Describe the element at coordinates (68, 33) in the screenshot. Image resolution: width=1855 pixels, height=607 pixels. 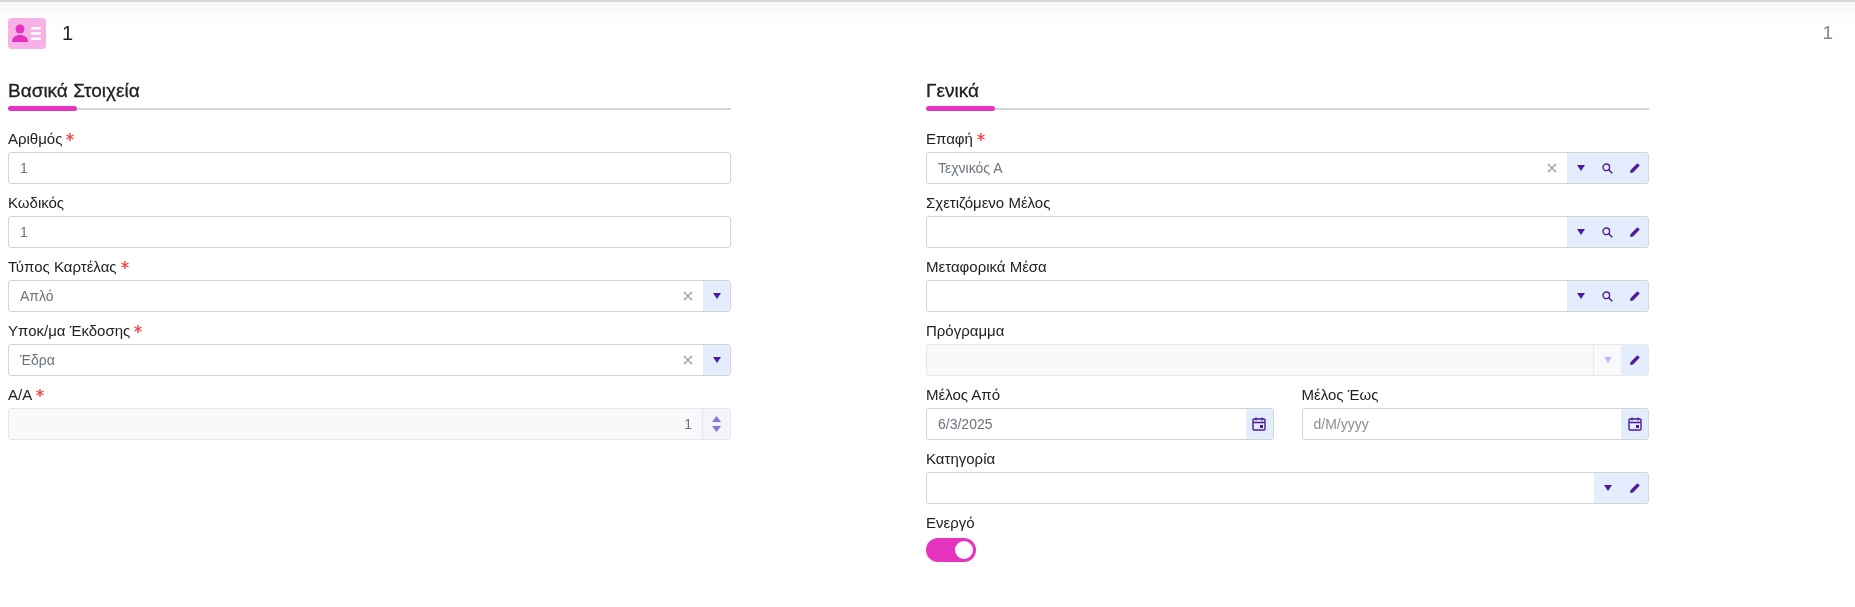
I see `record-title: 1` at that location.